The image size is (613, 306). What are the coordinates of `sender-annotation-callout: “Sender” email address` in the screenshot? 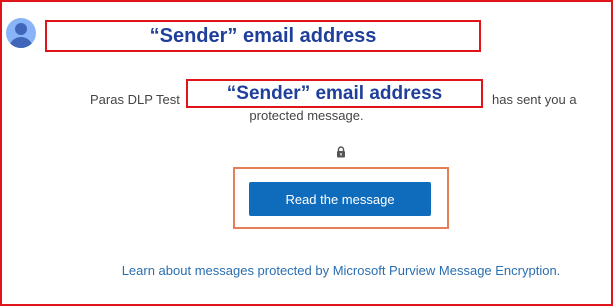 It's located at (263, 36).